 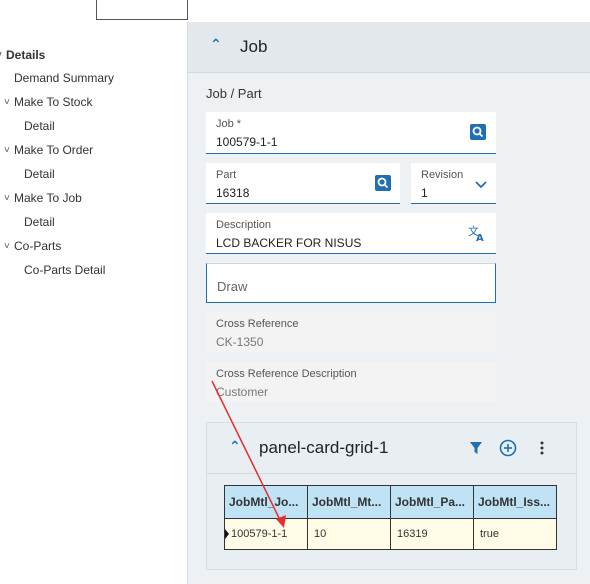 What do you see at coordinates (424, 193) in the screenshot?
I see `revision-value: 1` at bounding box center [424, 193].